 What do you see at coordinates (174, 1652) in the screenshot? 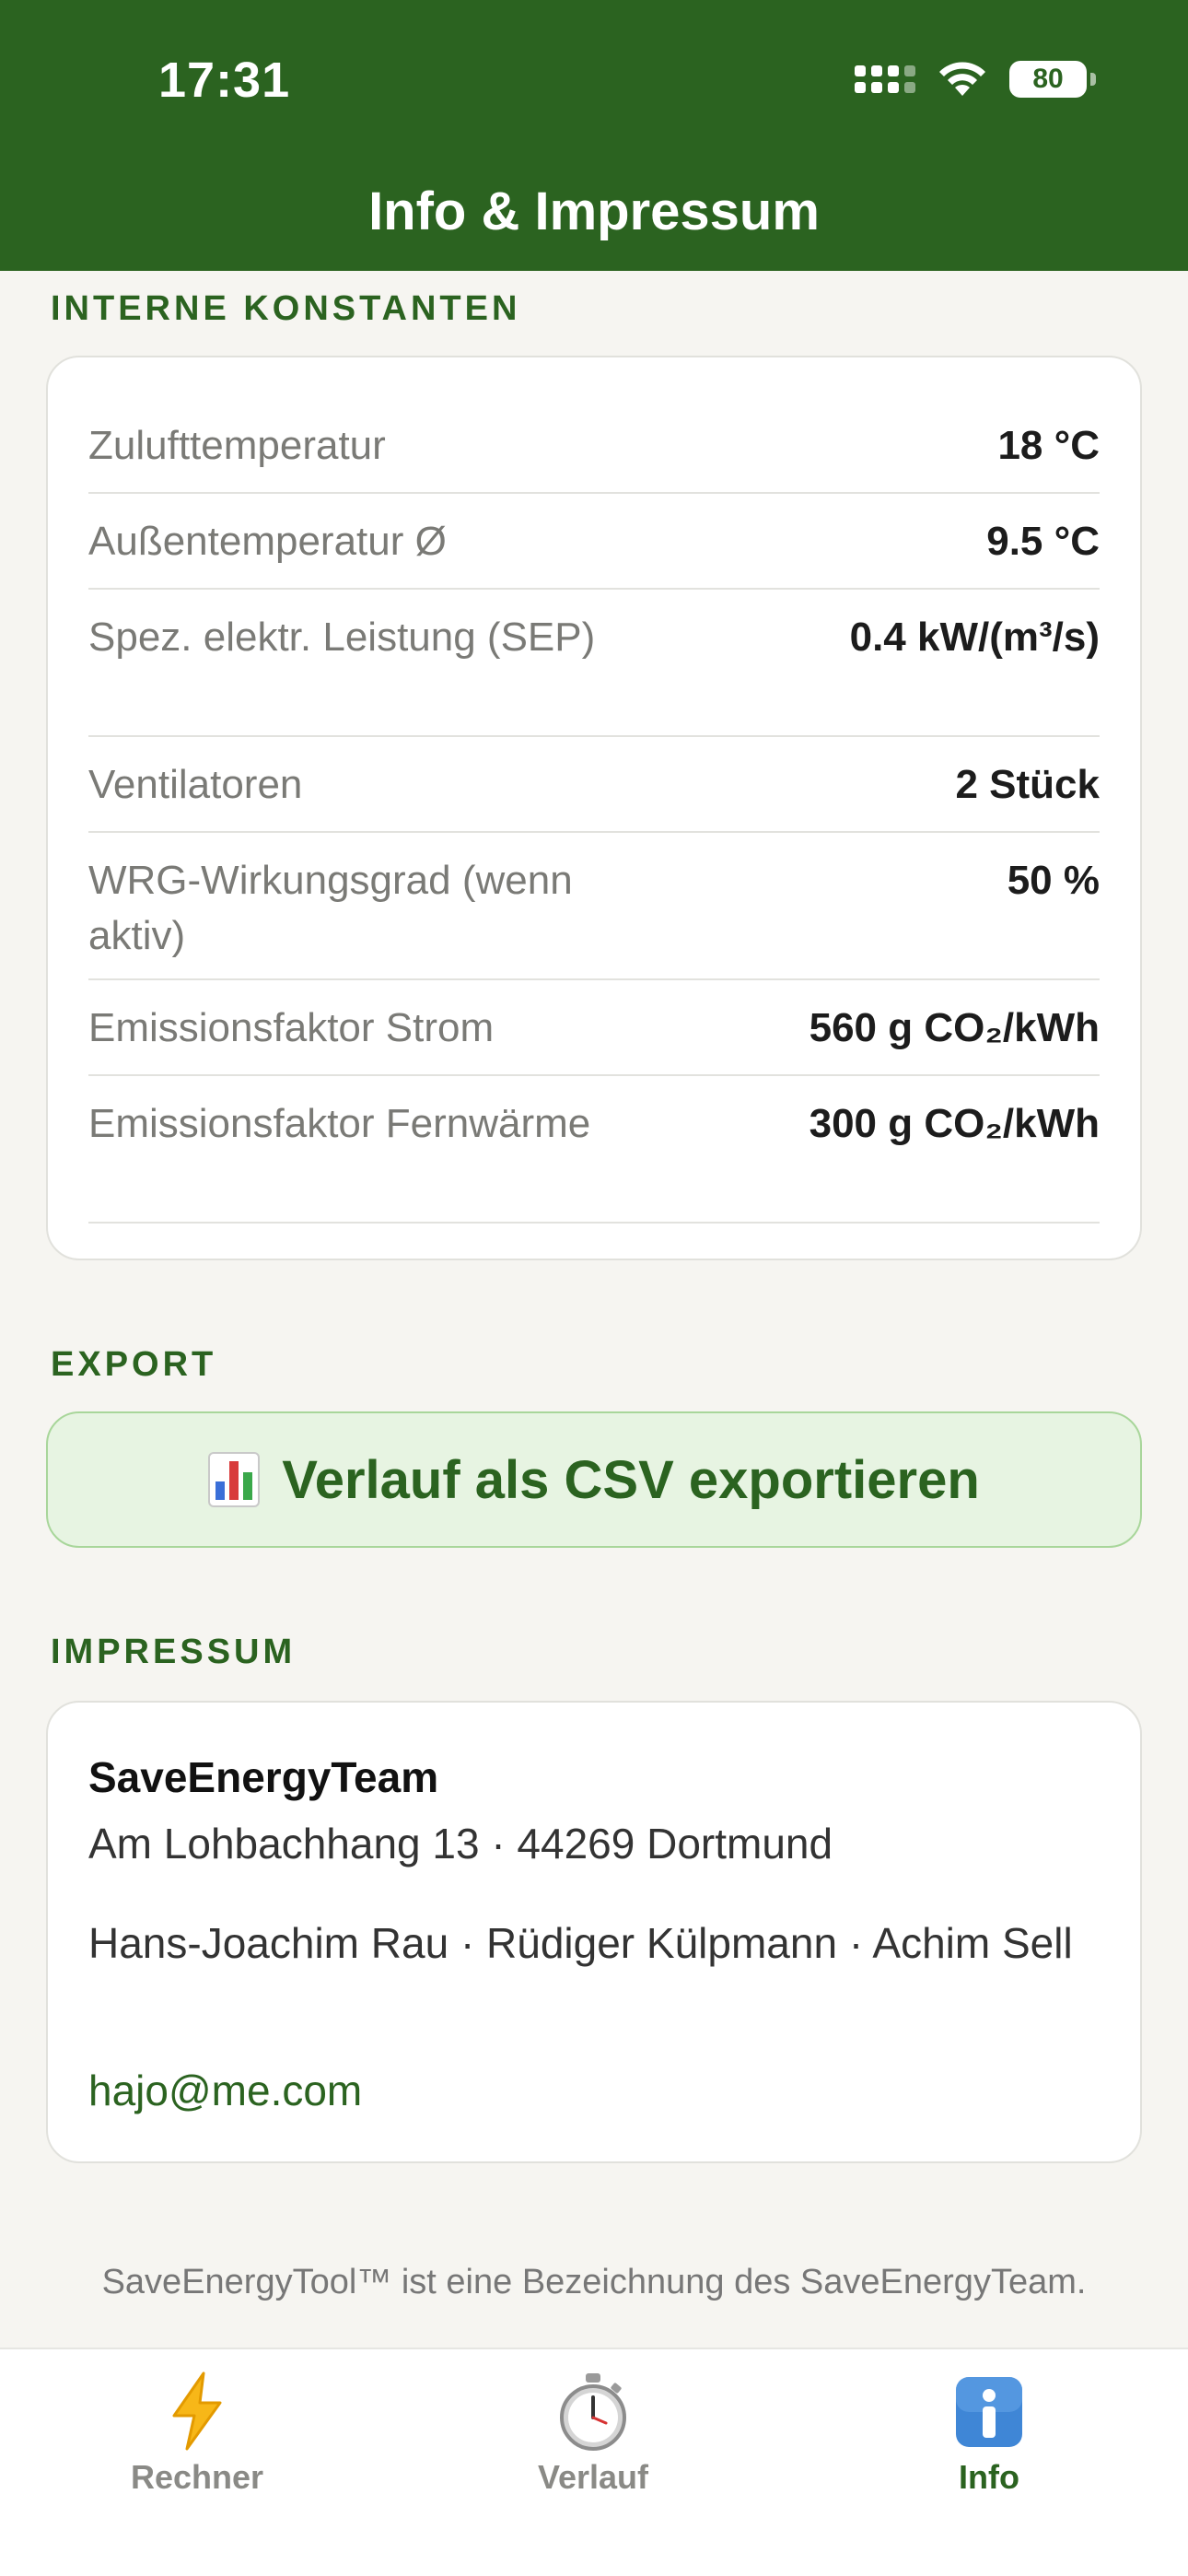
I see `section-label-impressum: IMPRESSUM` at bounding box center [174, 1652].